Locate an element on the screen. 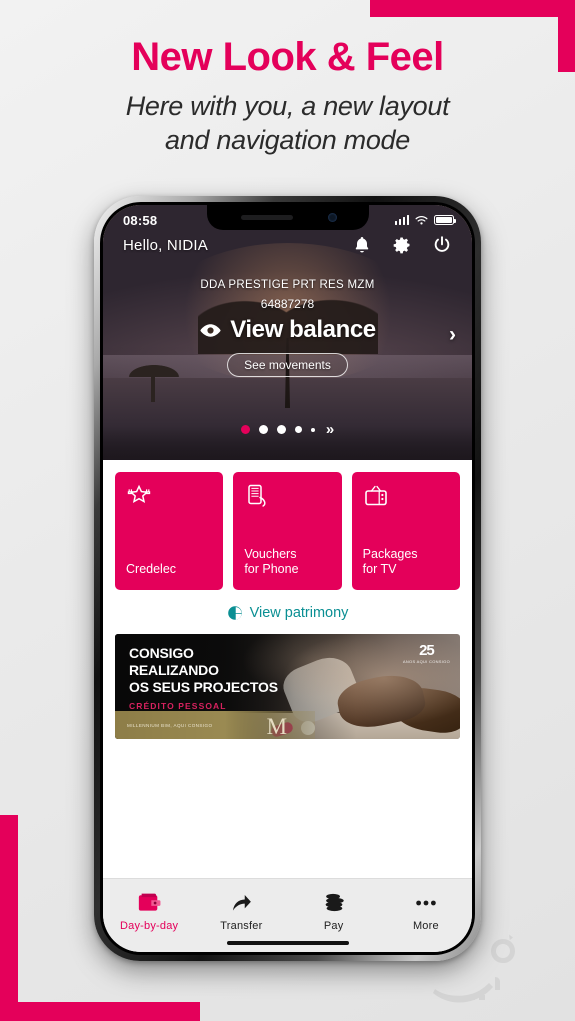 This screenshot has height=1021, width=575. view-balance-row: View balance is located at coordinates (287, 330).